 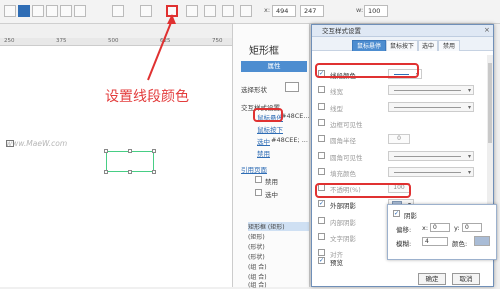 What do you see at coordinates (10, 11) in the screenshot?
I see `align-left-icon` at bounding box center [10, 11].